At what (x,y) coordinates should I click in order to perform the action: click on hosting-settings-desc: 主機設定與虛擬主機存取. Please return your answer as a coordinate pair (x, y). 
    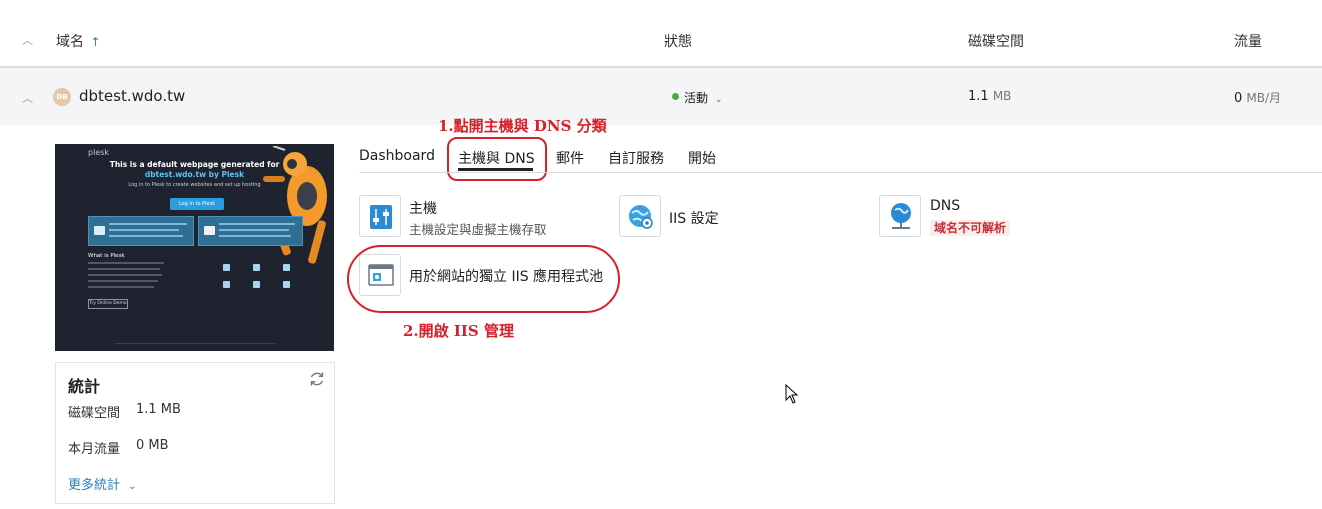
    Looking at the image, I should click on (478, 229).